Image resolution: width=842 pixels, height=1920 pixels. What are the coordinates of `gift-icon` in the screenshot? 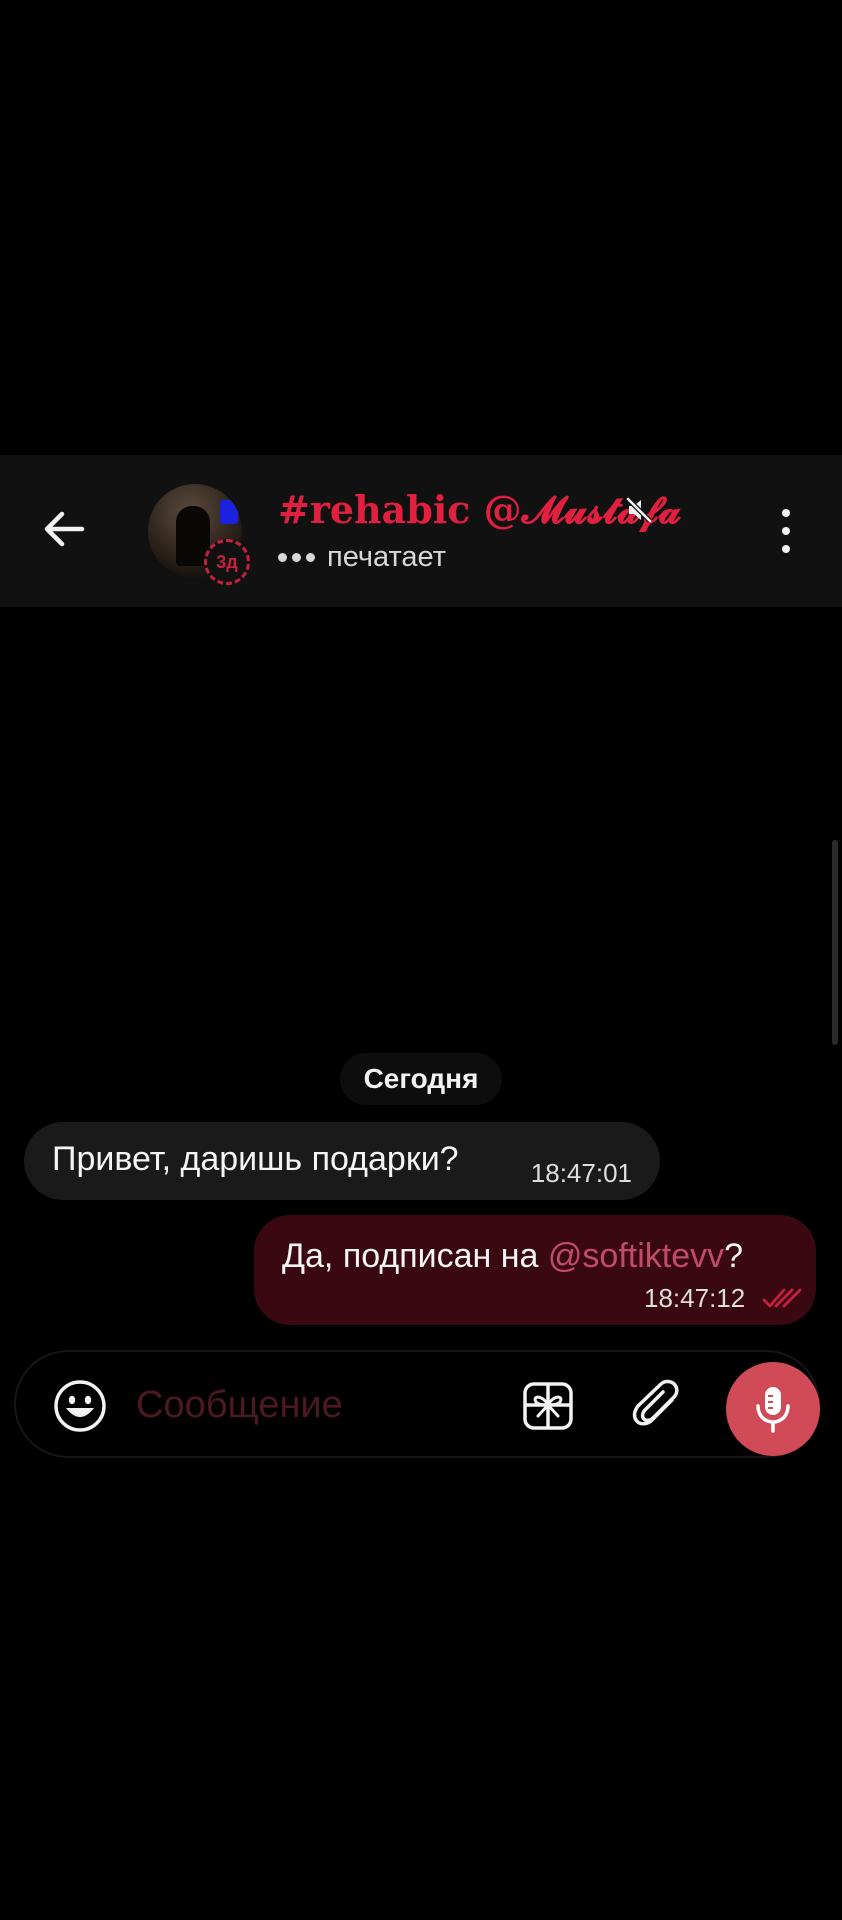 It's located at (548, 1406).